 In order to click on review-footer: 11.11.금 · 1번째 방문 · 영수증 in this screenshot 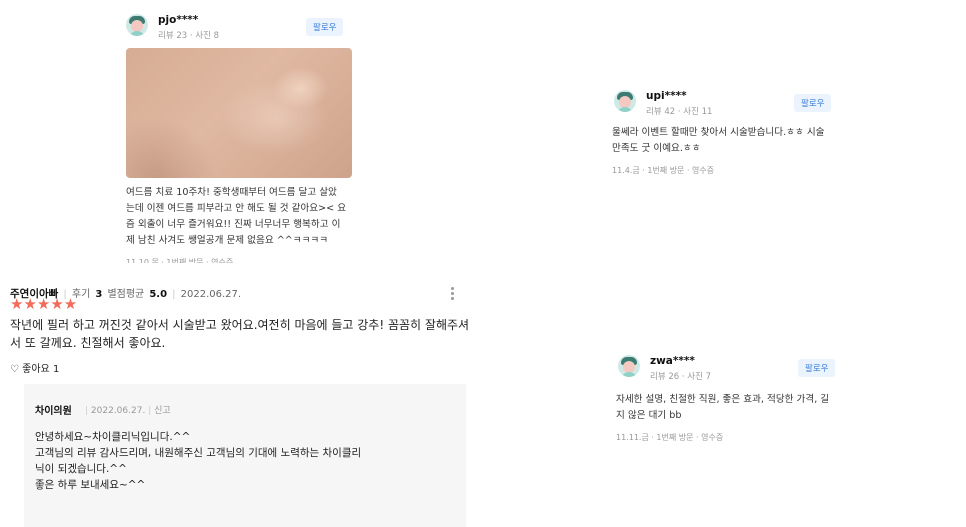, I will do `click(670, 437)`.